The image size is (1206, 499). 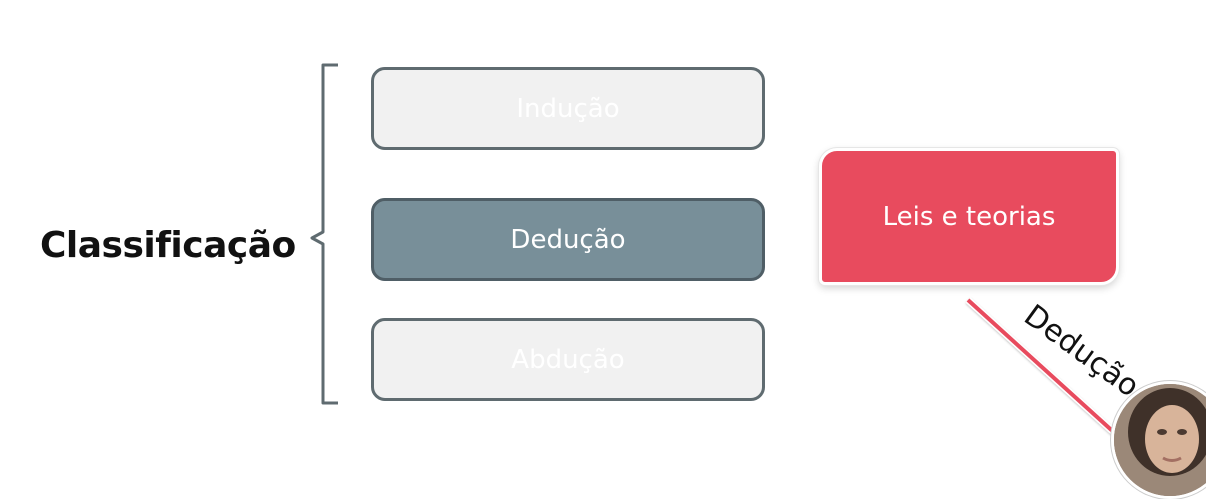 I want to click on presenter-avatar-icon, so click(x=1160, y=440).